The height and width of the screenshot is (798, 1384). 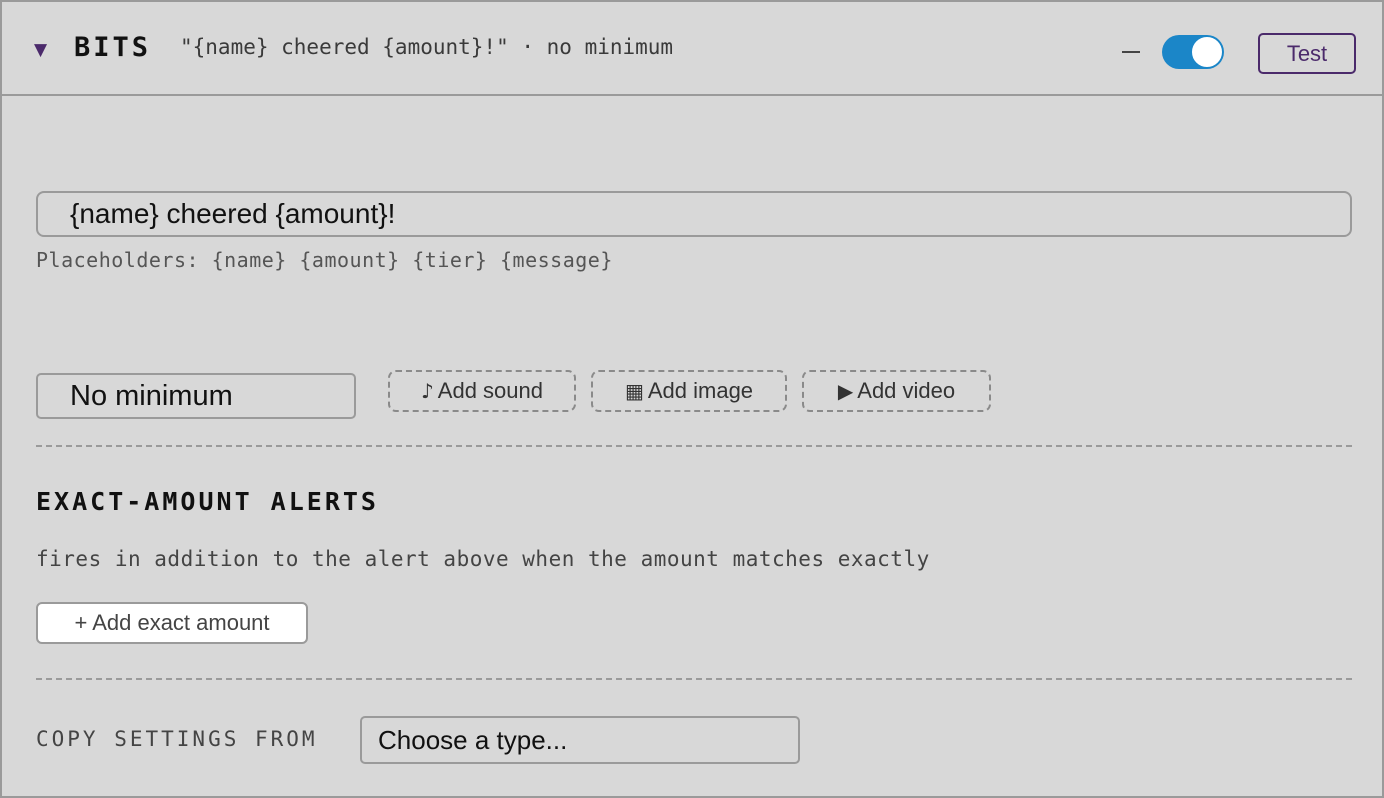 What do you see at coordinates (427, 391) in the screenshot?
I see `music-note-icon: ♪` at bounding box center [427, 391].